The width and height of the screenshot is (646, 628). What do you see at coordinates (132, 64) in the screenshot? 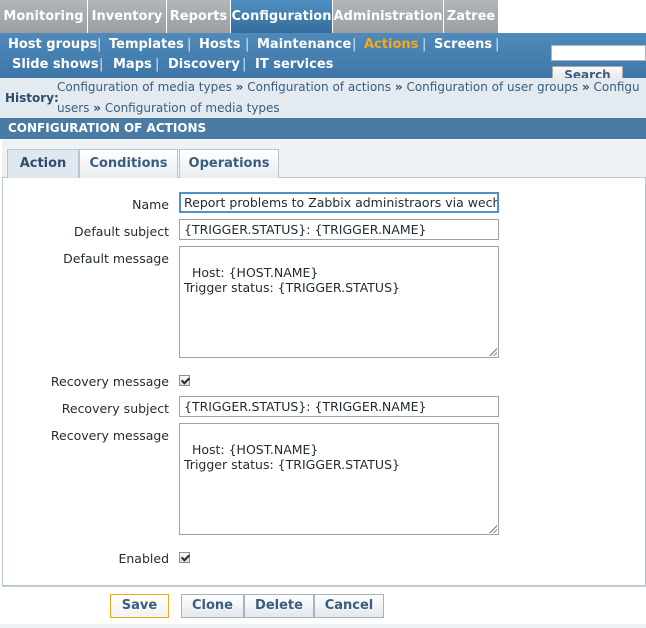
I see `subnav-maps: Maps` at bounding box center [132, 64].